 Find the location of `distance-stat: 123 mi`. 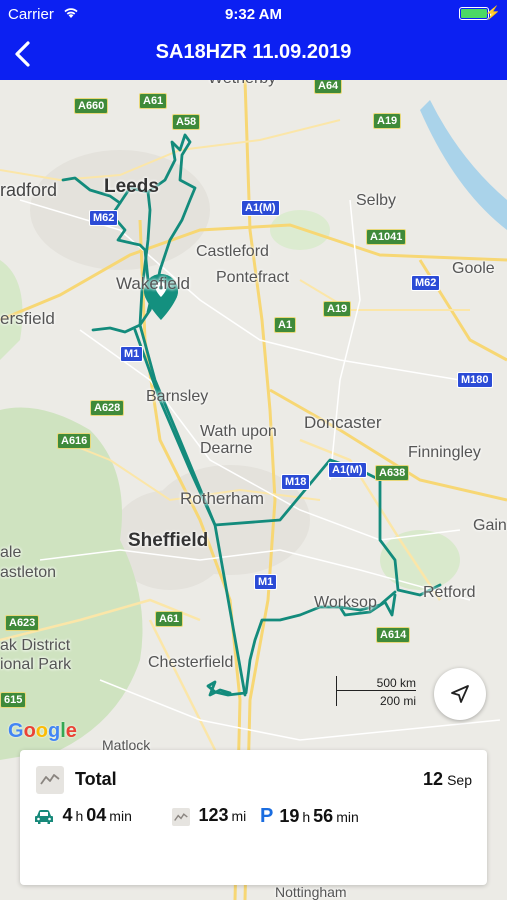

distance-stat: 123 mi is located at coordinates (210, 817).